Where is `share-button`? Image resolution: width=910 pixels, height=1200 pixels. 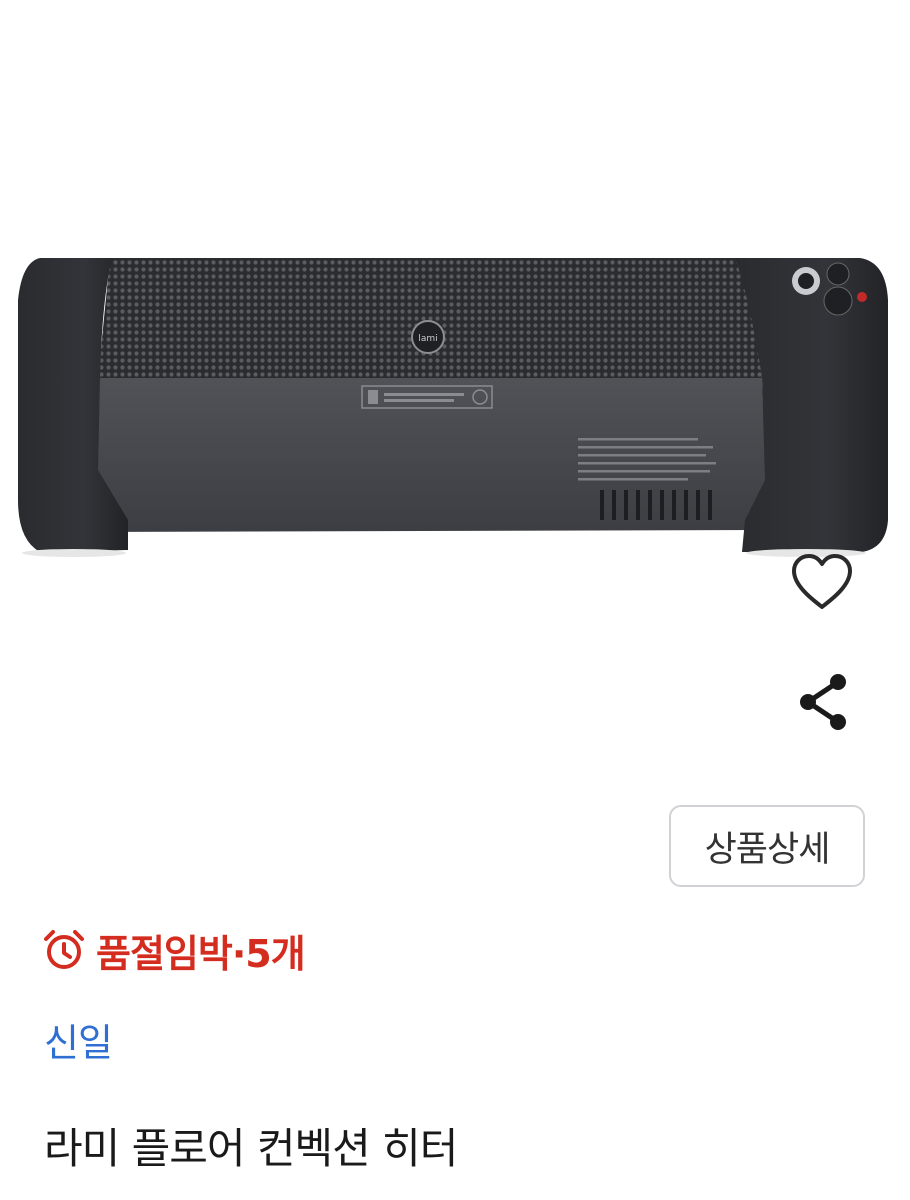 share-button is located at coordinates (822, 702).